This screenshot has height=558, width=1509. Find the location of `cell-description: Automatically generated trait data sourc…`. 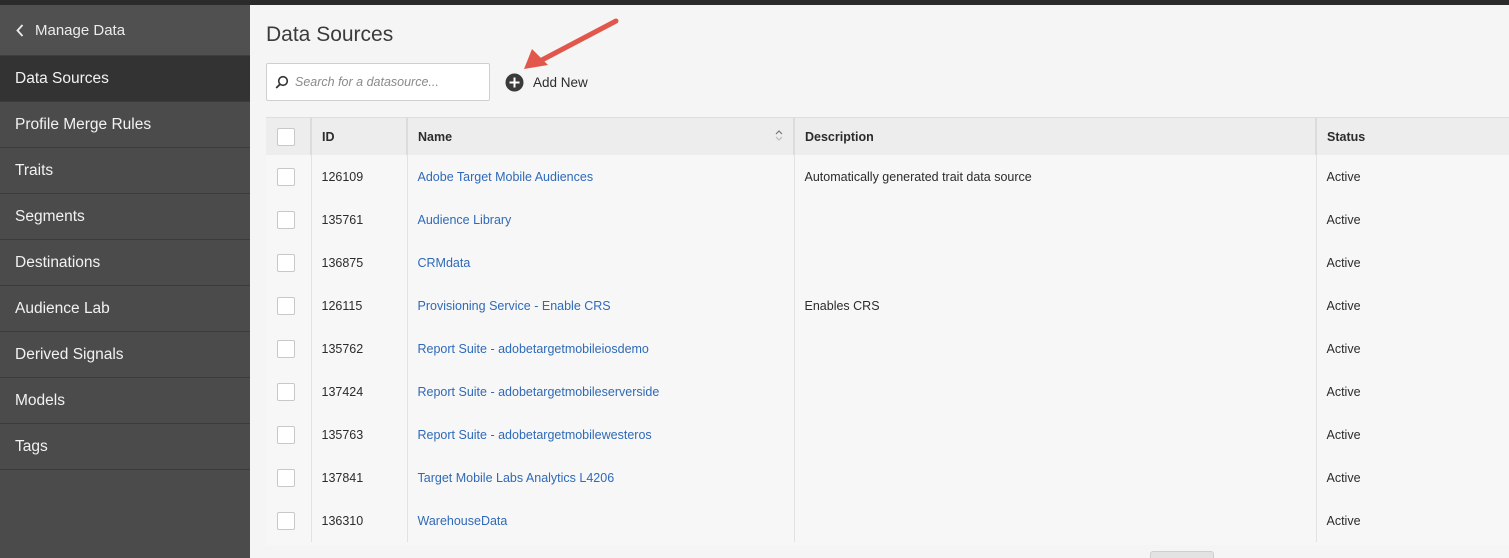

cell-description: Automatically generated trait data sourc… is located at coordinates (1055, 176).